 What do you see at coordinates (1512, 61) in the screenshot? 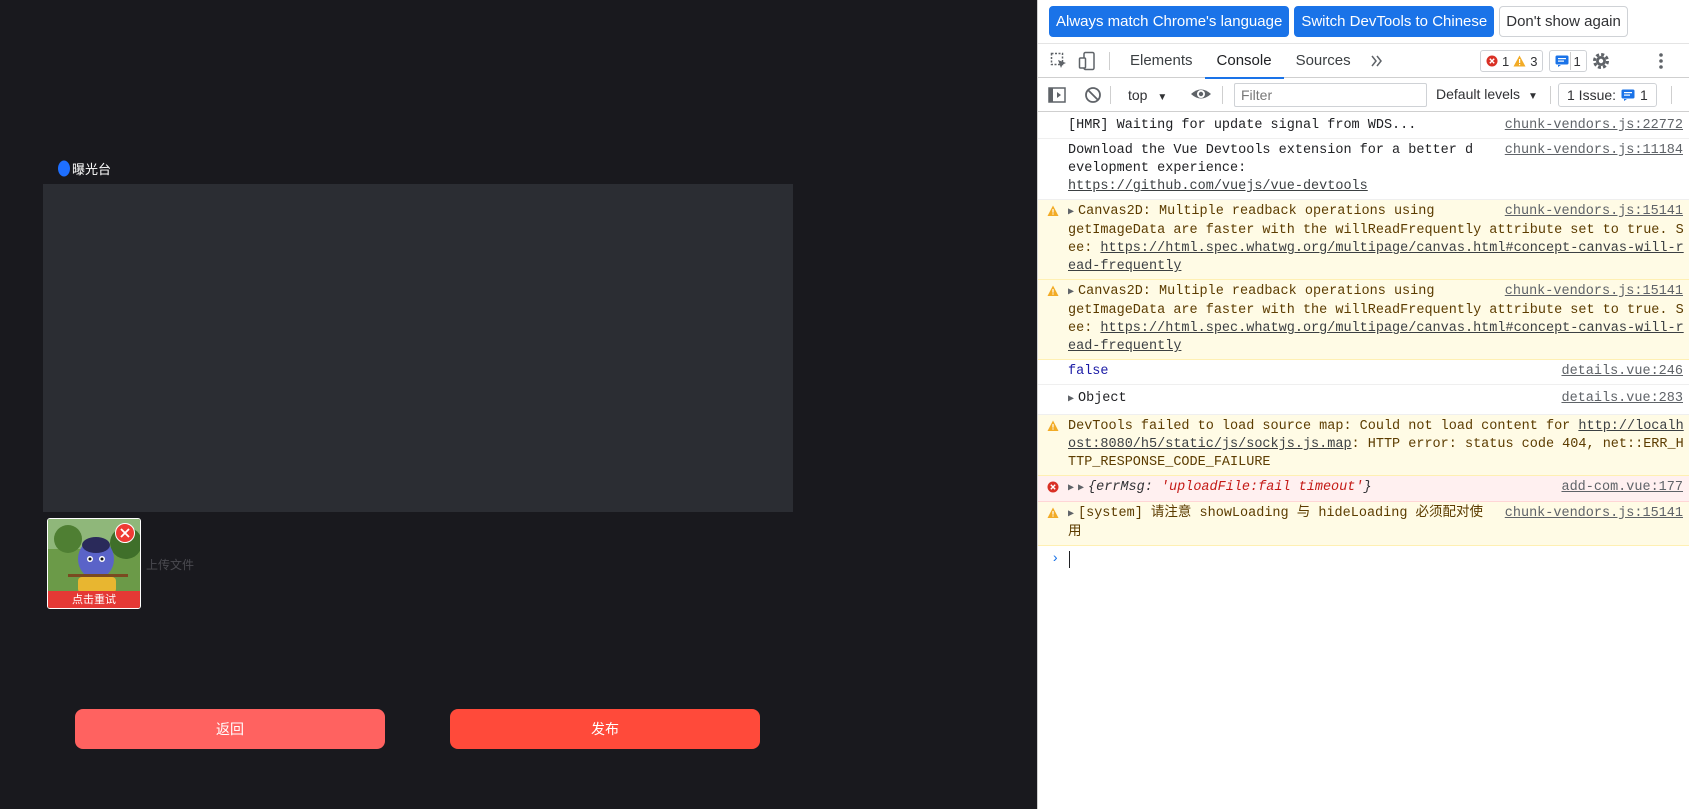
I see `error-warning-counter: 1 3` at bounding box center [1512, 61].